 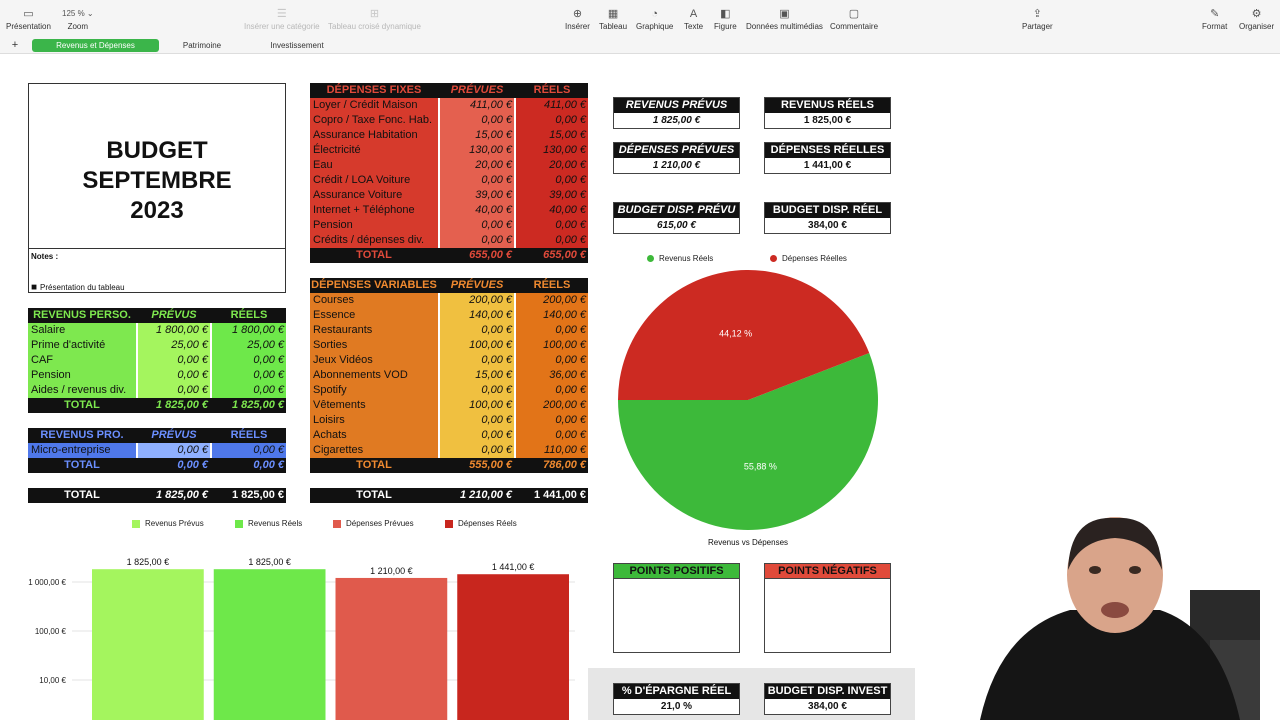 I want to click on table-row: Abonnements VOD 15,00 €36,00 €, so click(x=449, y=375).